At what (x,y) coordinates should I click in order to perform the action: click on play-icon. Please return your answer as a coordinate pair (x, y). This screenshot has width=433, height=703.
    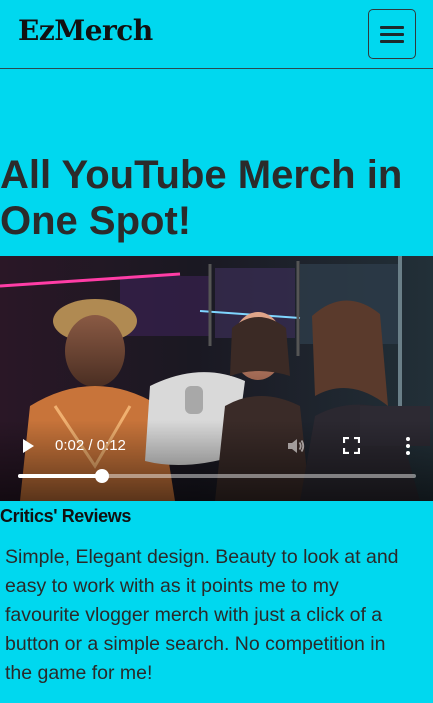
    Looking at the image, I should click on (28, 446).